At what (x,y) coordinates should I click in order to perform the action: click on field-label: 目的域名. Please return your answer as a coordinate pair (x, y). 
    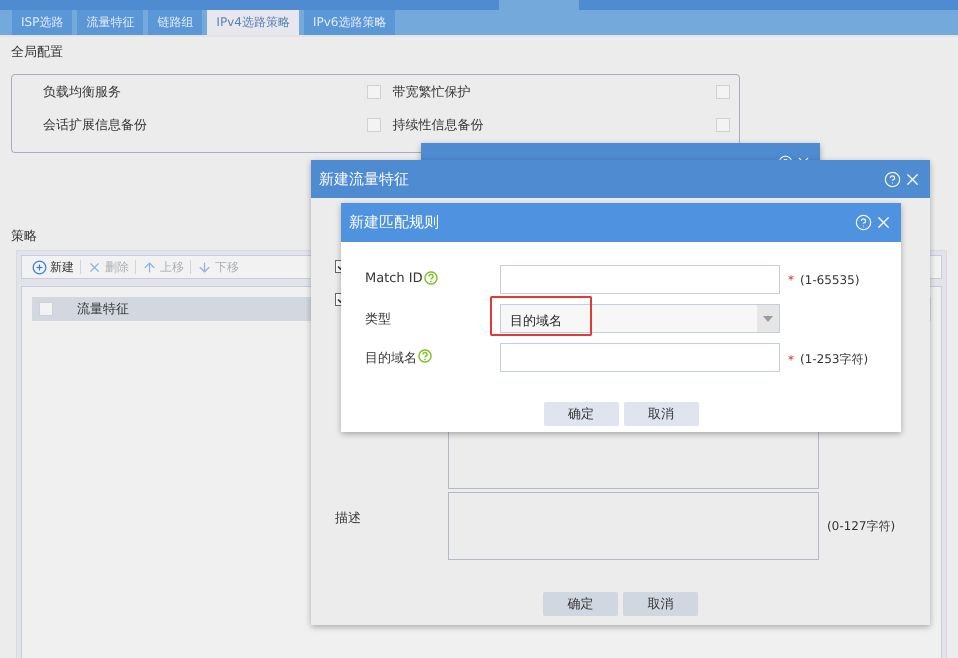
    Looking at the image, I should click on (391, 358).